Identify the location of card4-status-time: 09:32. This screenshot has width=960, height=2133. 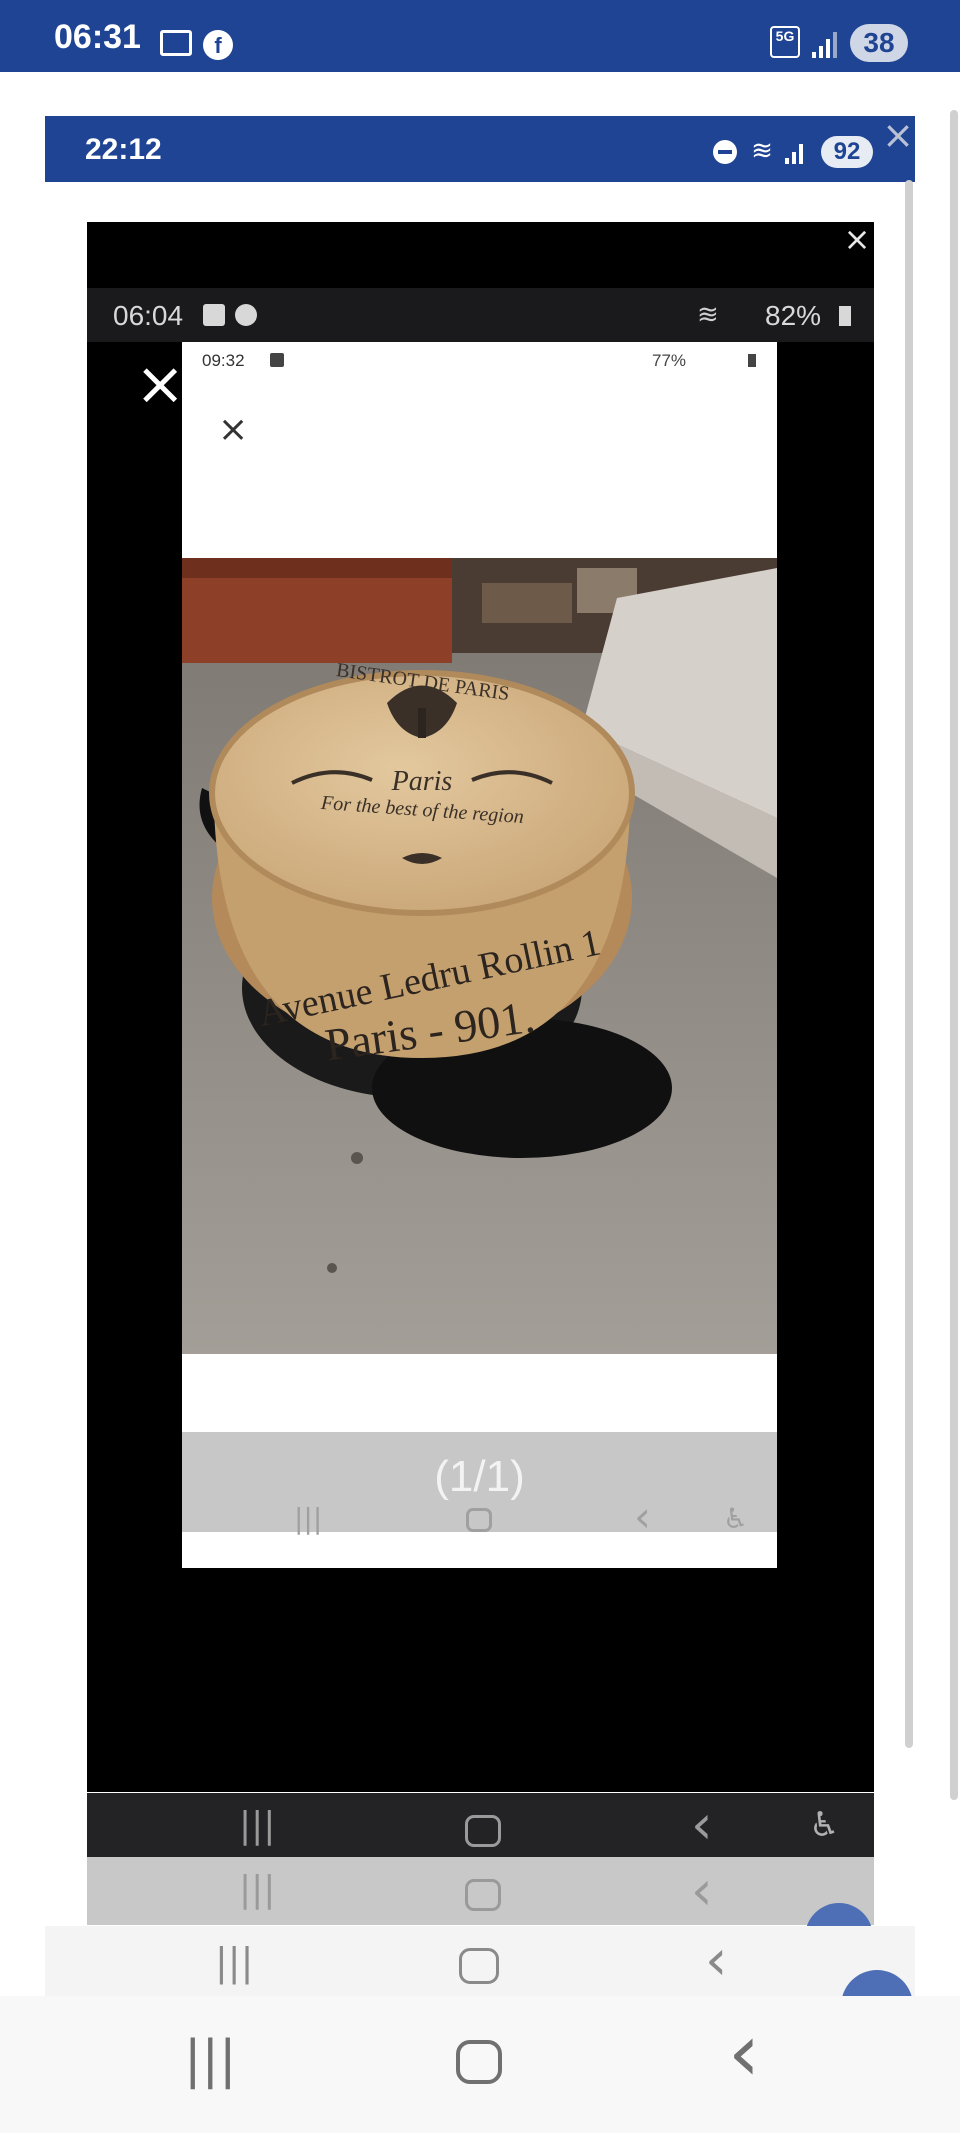
(223, 360).